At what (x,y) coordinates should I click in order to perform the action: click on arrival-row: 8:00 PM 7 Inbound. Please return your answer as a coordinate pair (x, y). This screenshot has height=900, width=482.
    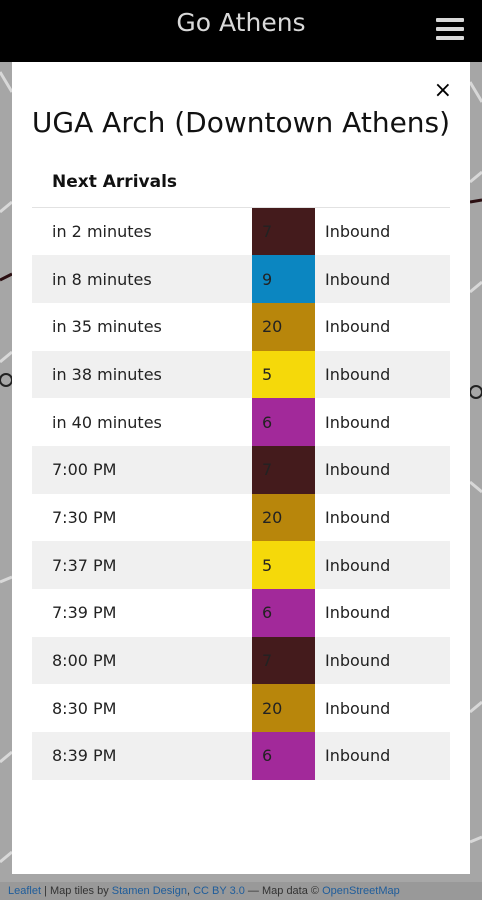
    Looking at the image, I should click on (241, 660).